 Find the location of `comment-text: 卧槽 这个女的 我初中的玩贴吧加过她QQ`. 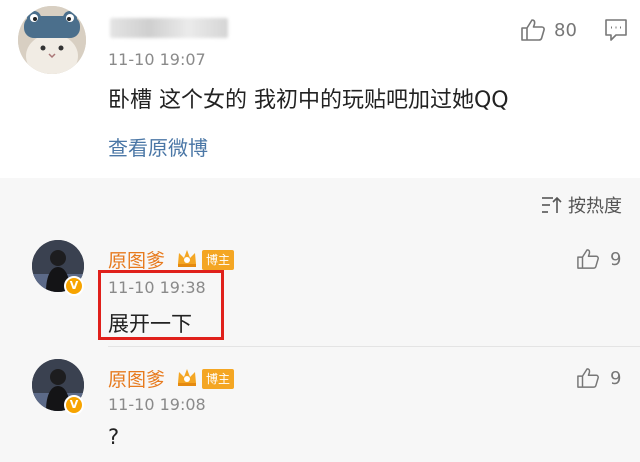

comment-text: 卧槽 这个女的 我初中的玩贴吧加过她QQ is located at coordinates (308, 100).